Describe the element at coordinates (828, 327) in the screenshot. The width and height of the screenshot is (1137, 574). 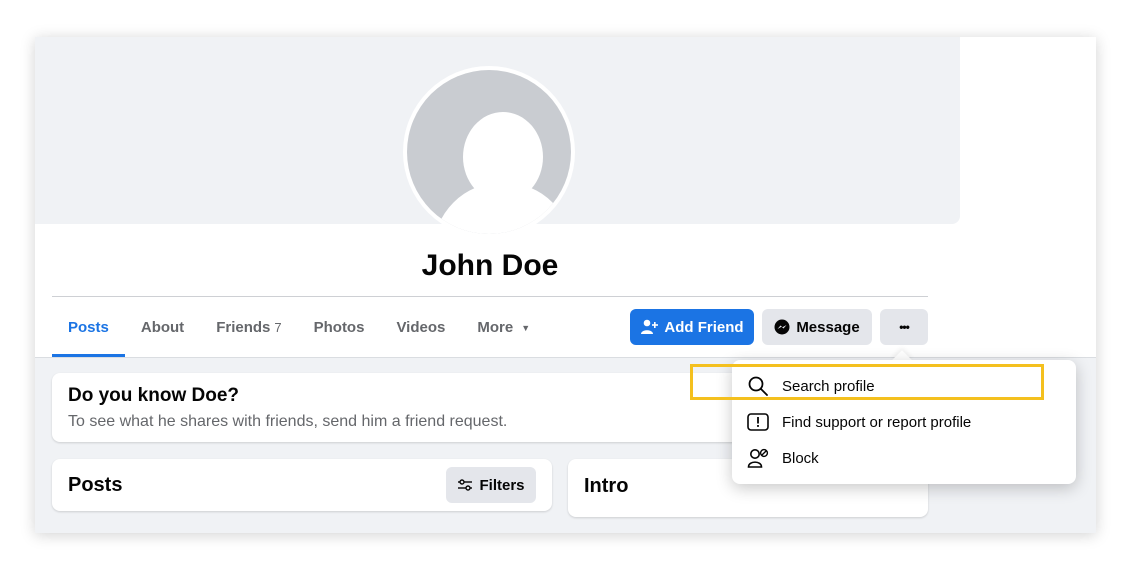
I see `message-label: Message` at that location.